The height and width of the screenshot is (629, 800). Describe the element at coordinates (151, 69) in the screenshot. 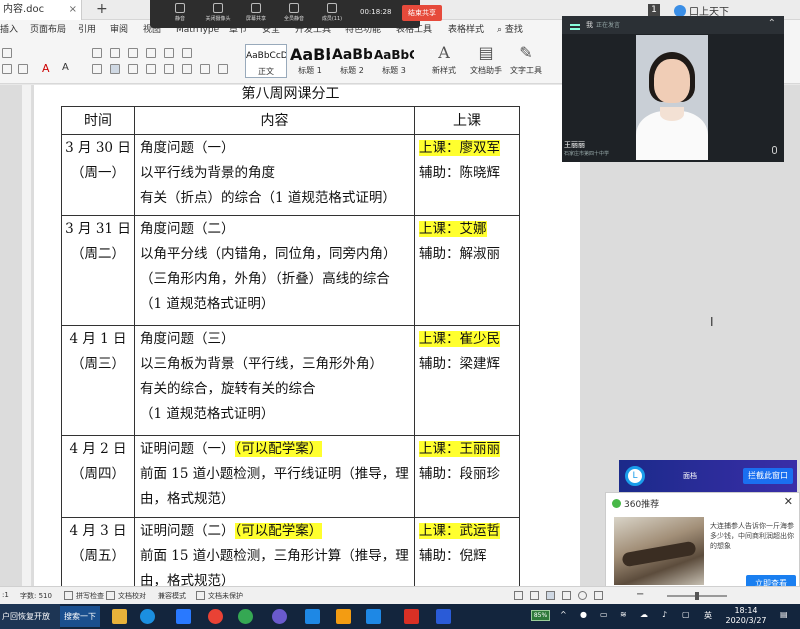

I see `justify-icon` at that location.